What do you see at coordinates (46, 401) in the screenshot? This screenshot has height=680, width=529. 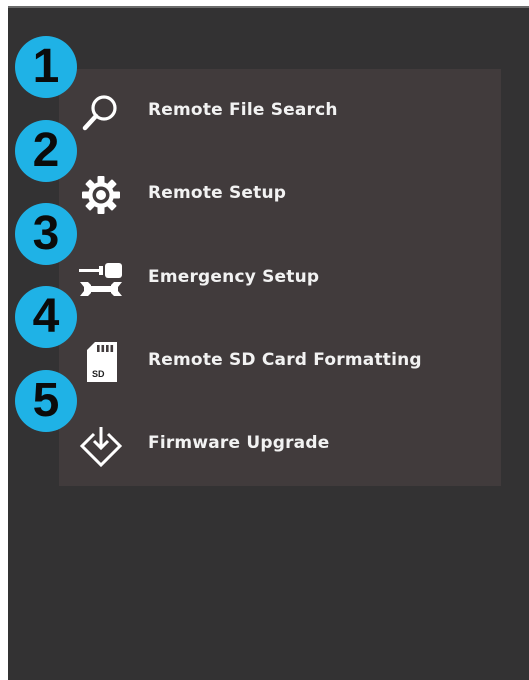 I see `step-badge-5: 5` at bounding box center [46, 401].